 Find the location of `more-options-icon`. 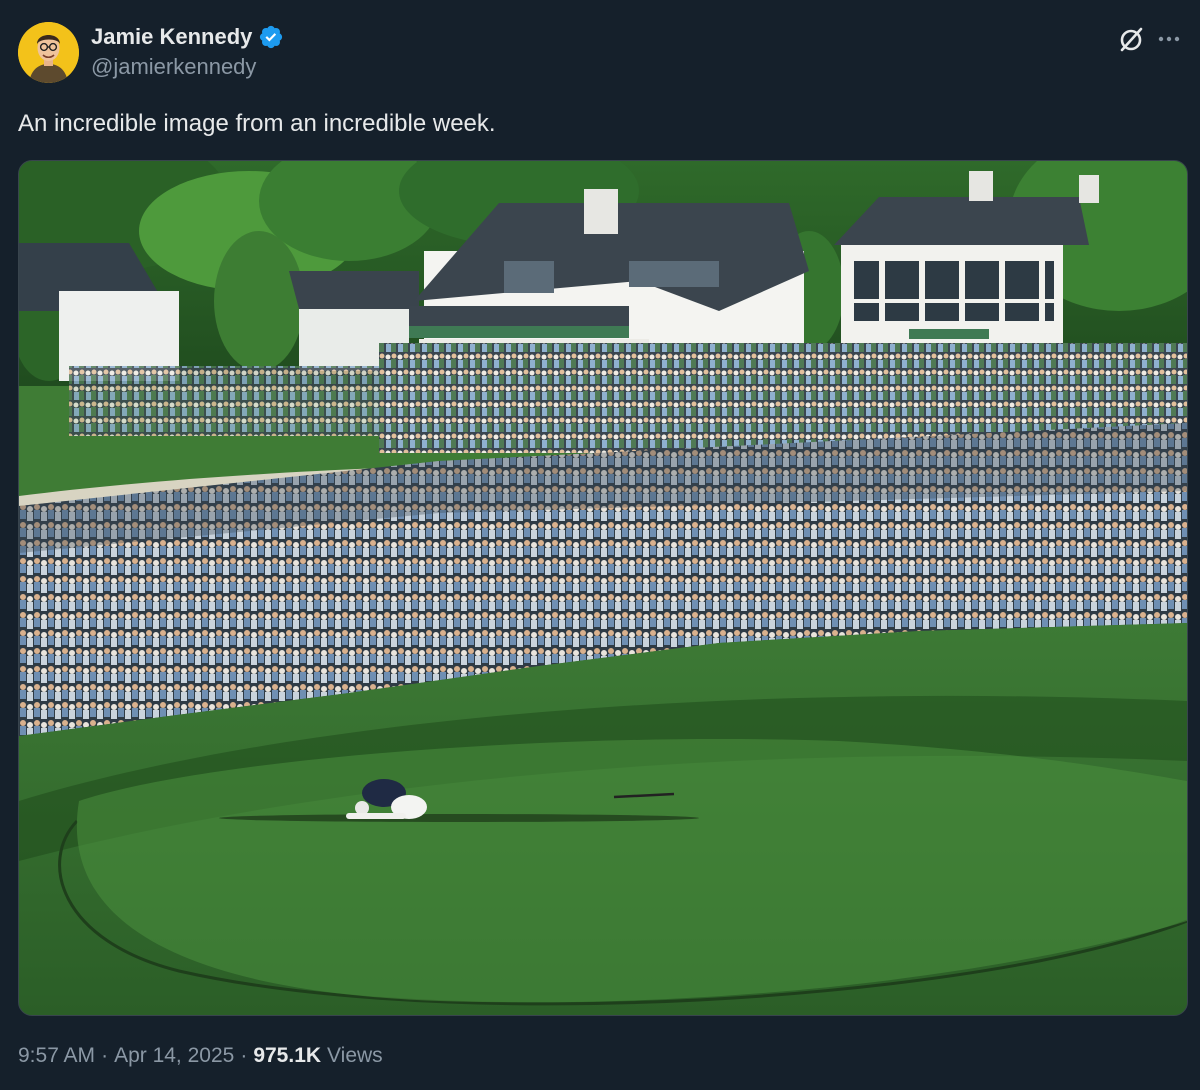

more-options-icon is located at coordinates (1169, 39).